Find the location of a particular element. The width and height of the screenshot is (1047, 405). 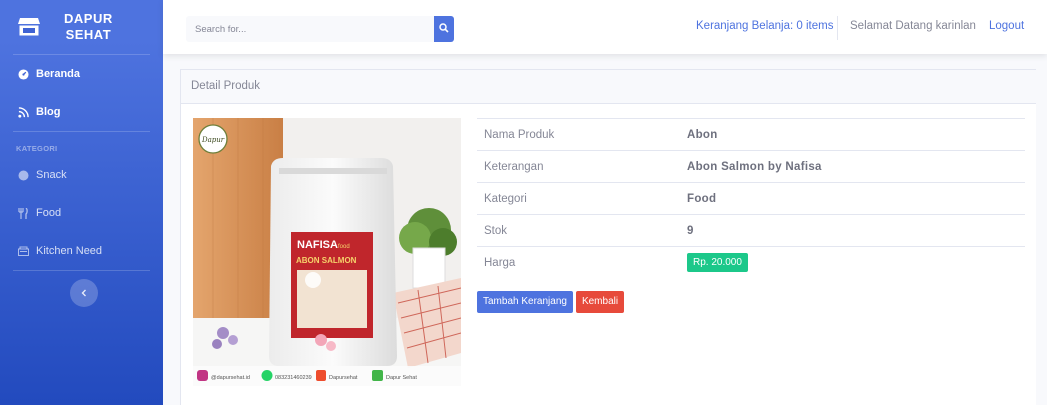

search-icon is located at coordinates (444, 29).